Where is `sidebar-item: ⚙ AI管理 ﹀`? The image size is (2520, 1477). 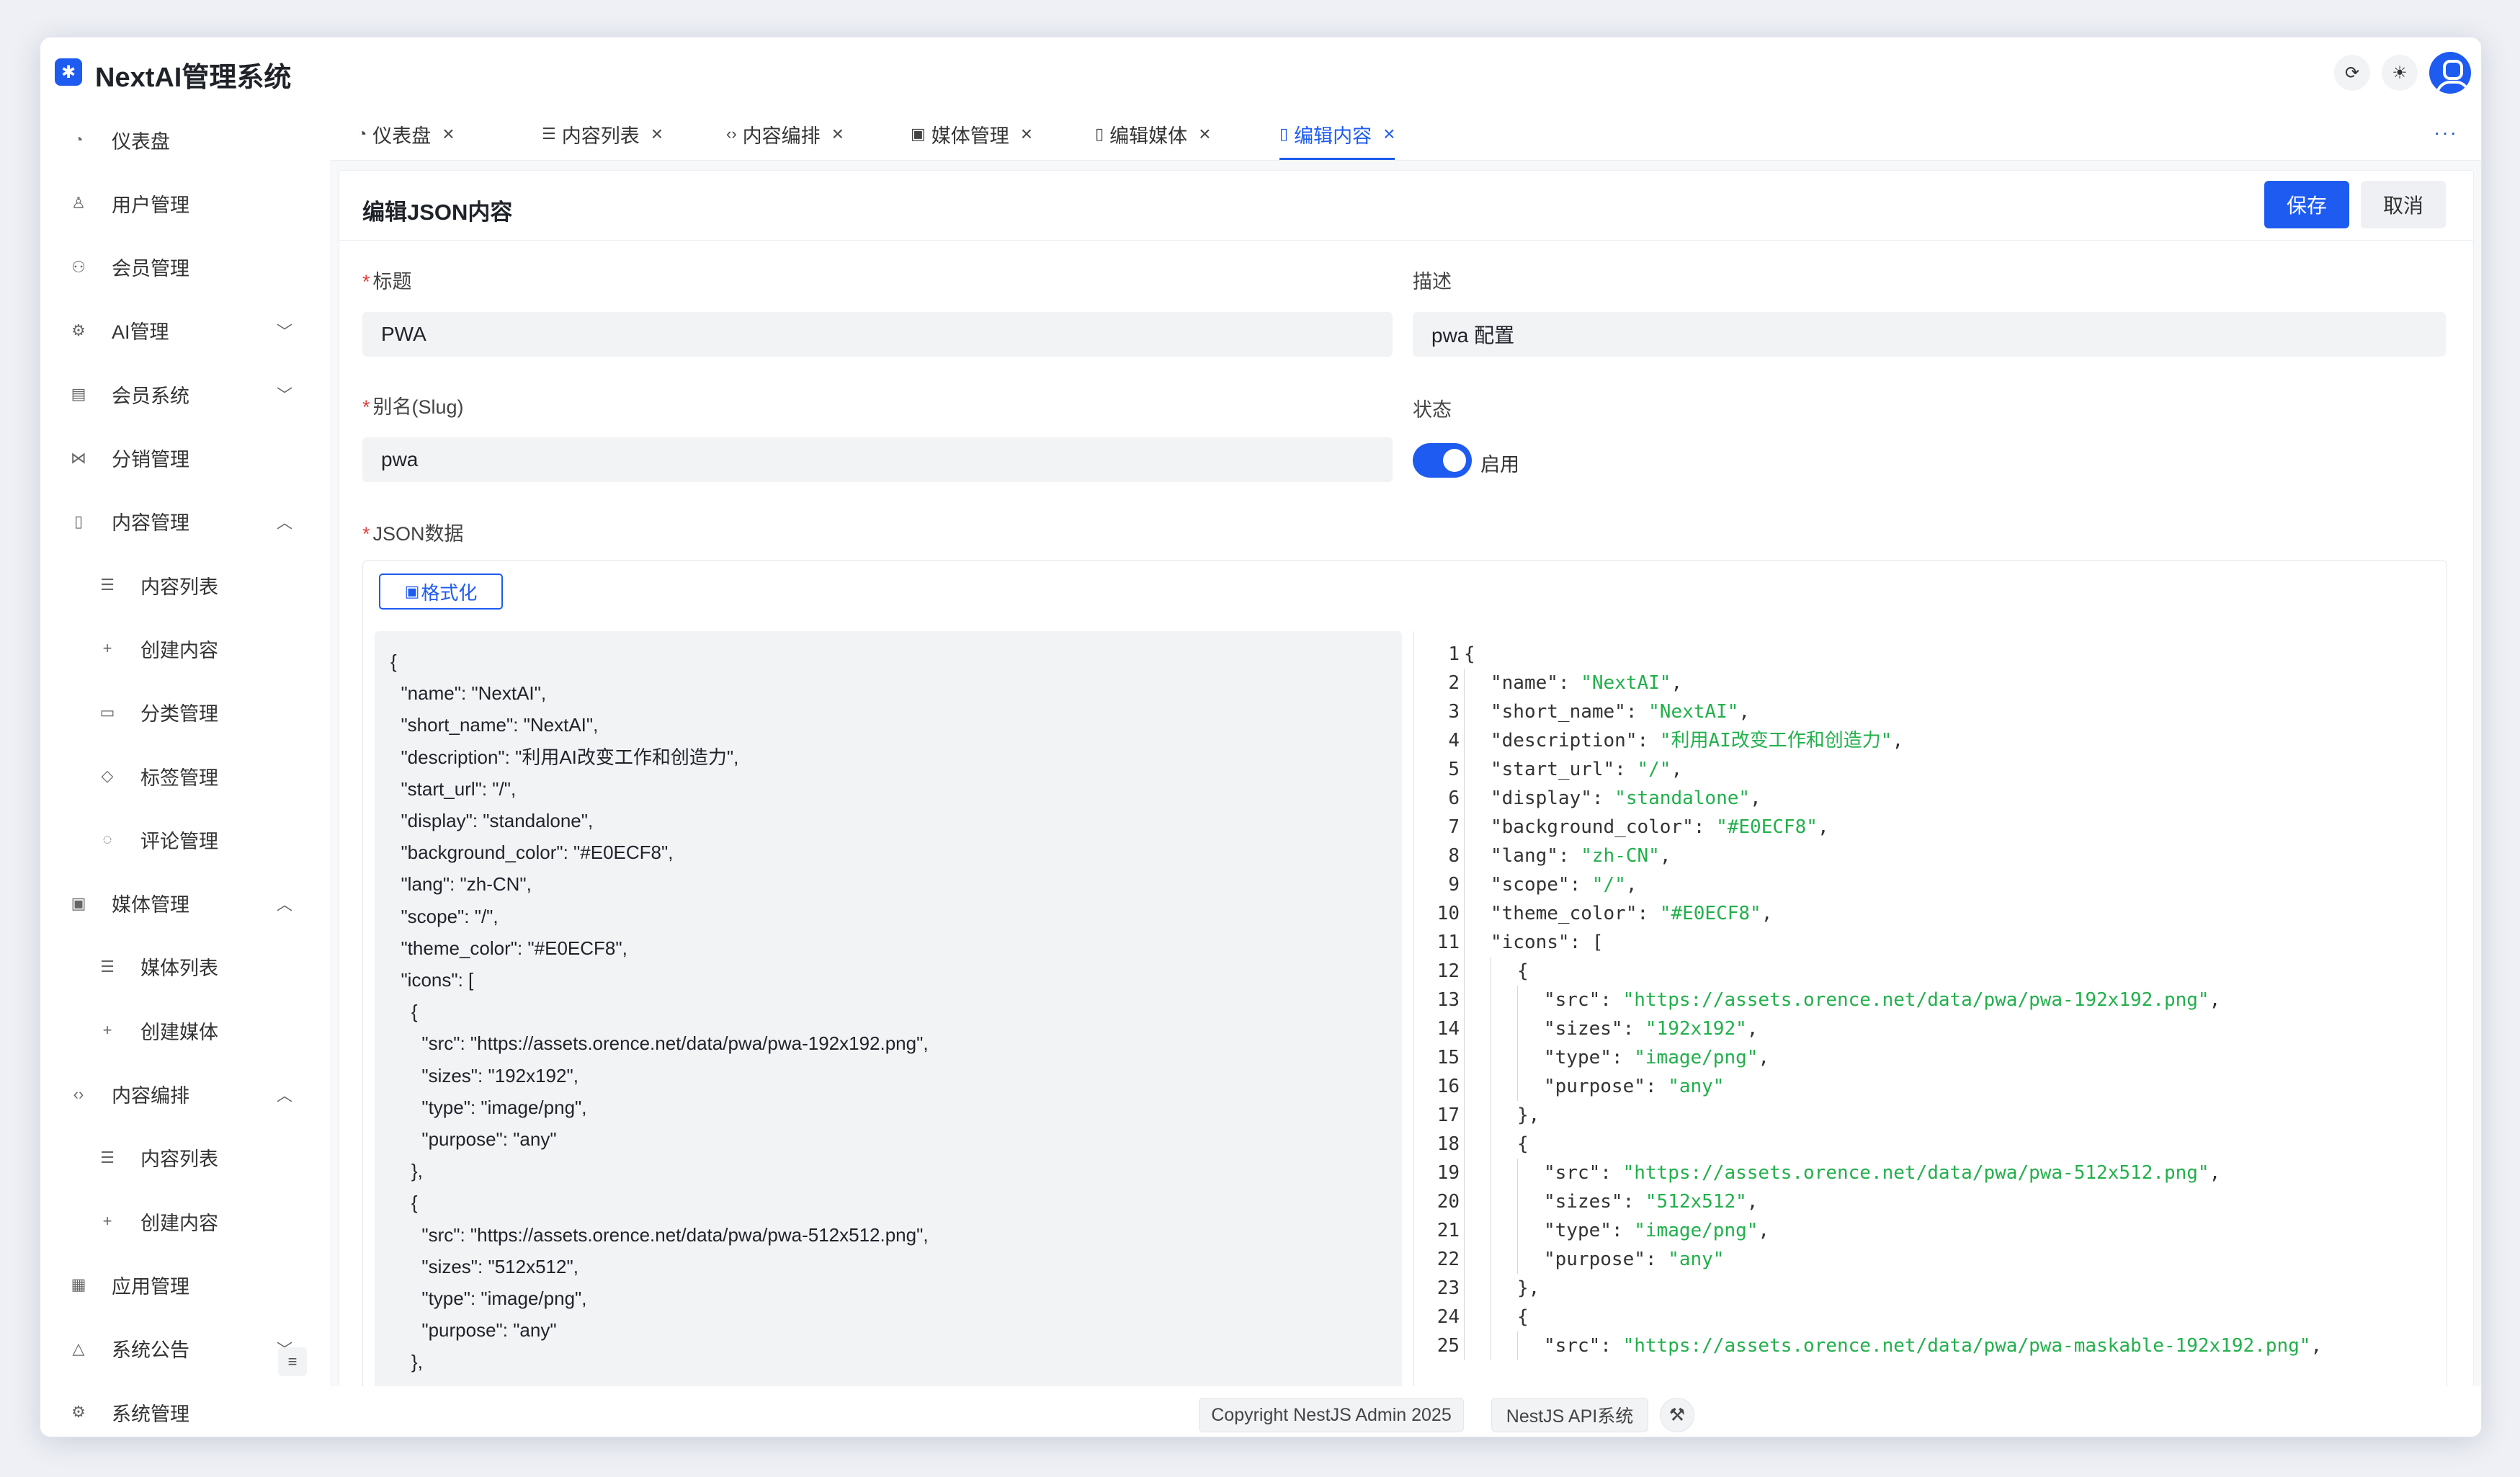
sidebar-item: ⚙ AI管理 ﹀ is located at coordinates (184, 330).